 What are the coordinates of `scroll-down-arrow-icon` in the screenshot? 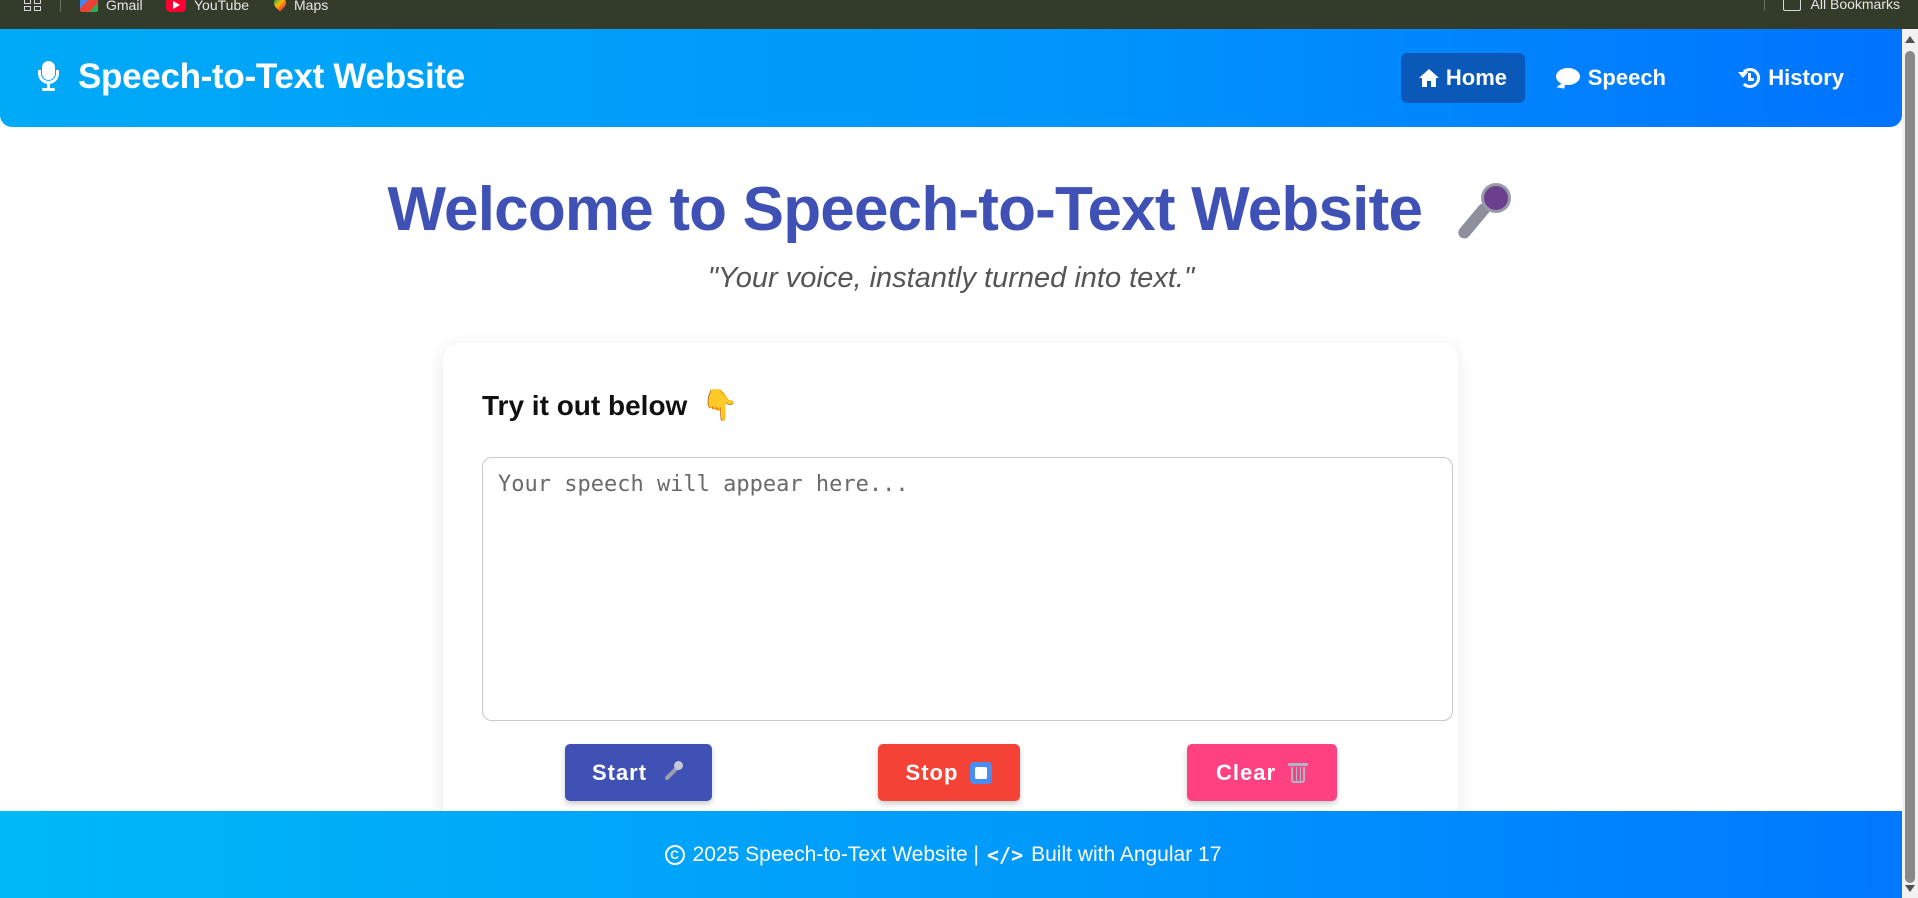 It's located at (1910, 888).